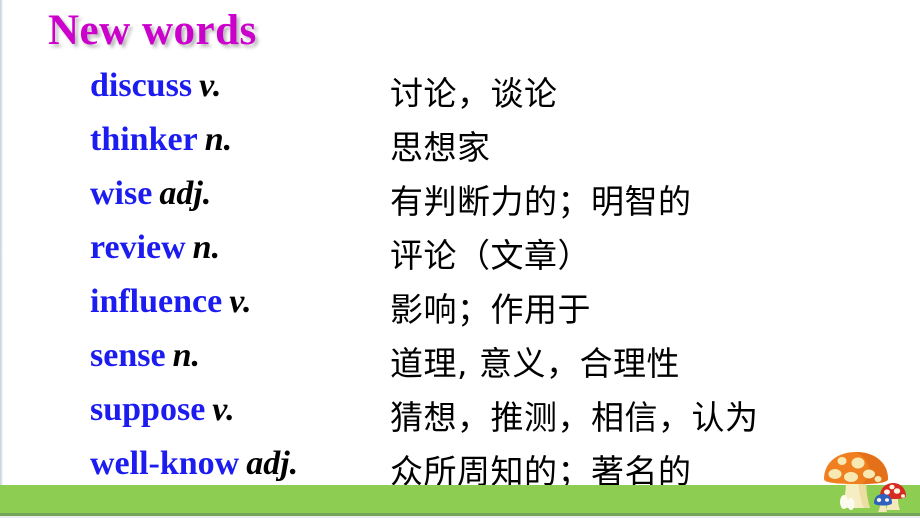 The width and height of the screenshot is (920, 518). I want to click on word-term: influence v., so click(171, 306).